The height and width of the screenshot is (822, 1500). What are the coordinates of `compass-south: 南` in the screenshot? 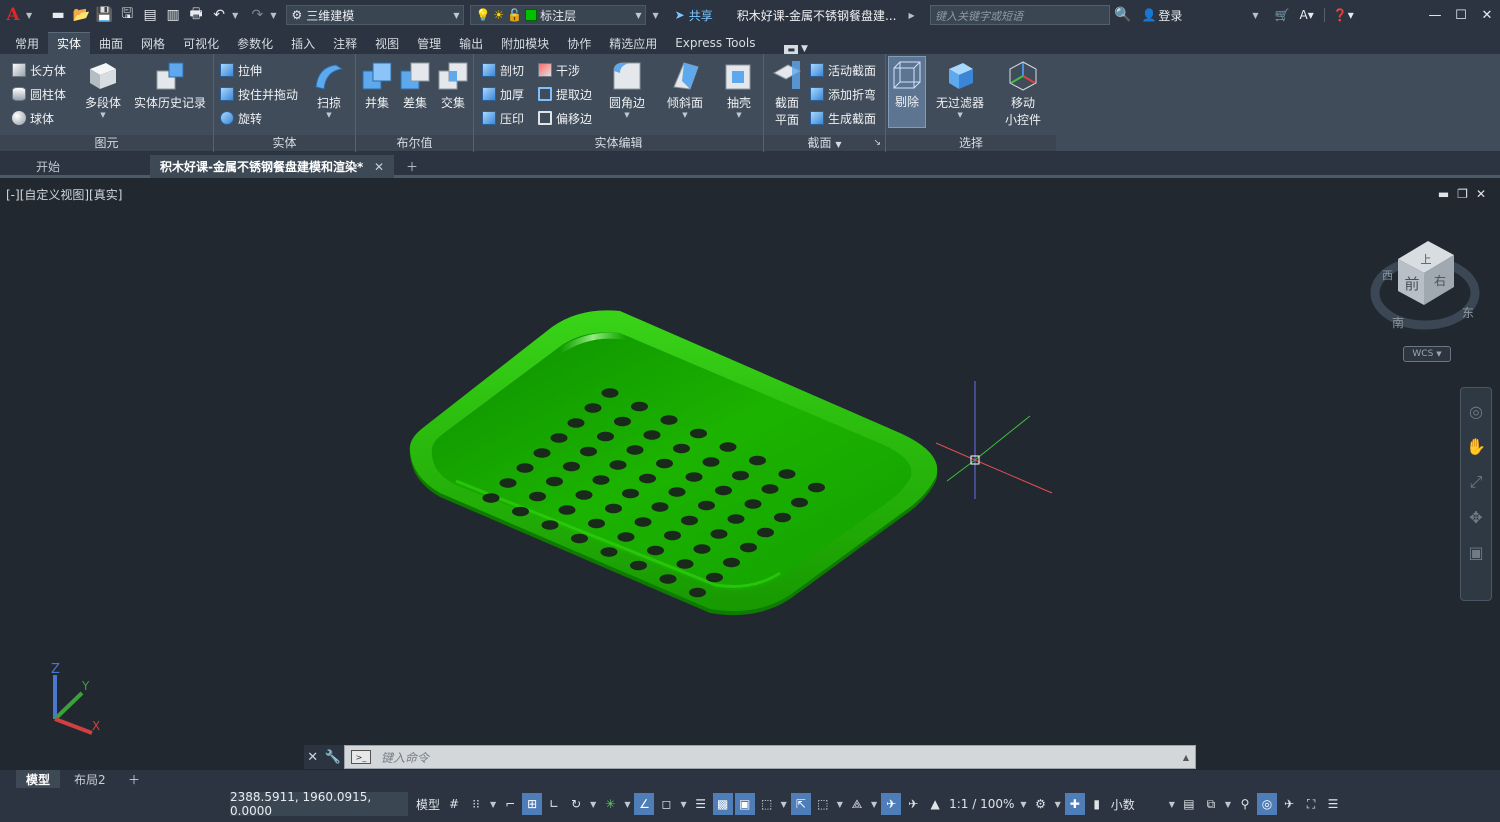 It's located at (1398, 322).